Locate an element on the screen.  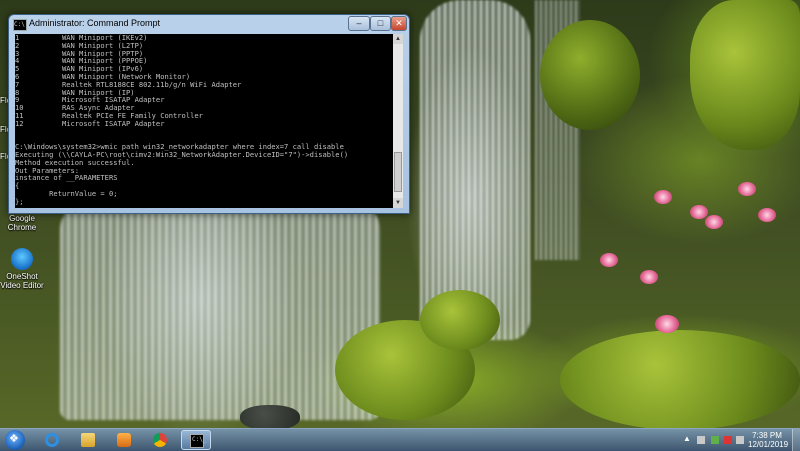
scroll-up-arrow-icon: ▲ is located at coordinates (398, 39).